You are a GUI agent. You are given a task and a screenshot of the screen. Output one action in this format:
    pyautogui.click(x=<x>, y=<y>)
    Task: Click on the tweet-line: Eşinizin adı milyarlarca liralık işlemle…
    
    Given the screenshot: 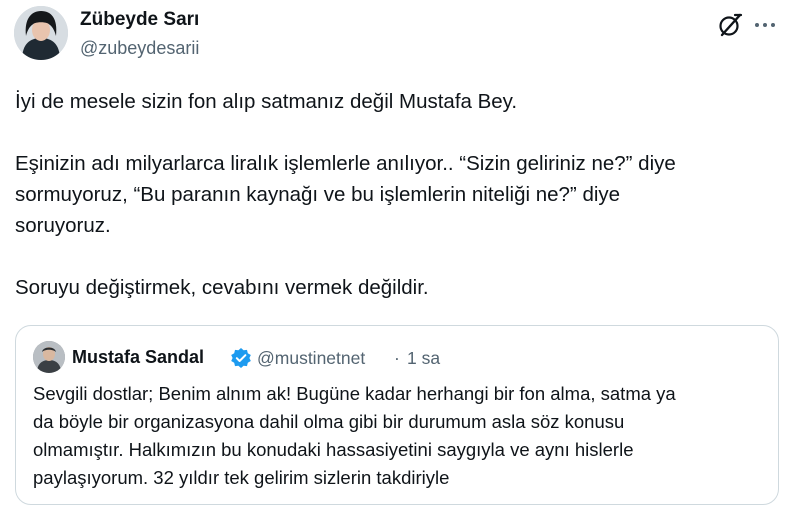 What is the action you would take?
    pyautogui.click(x=345, y=163)
    